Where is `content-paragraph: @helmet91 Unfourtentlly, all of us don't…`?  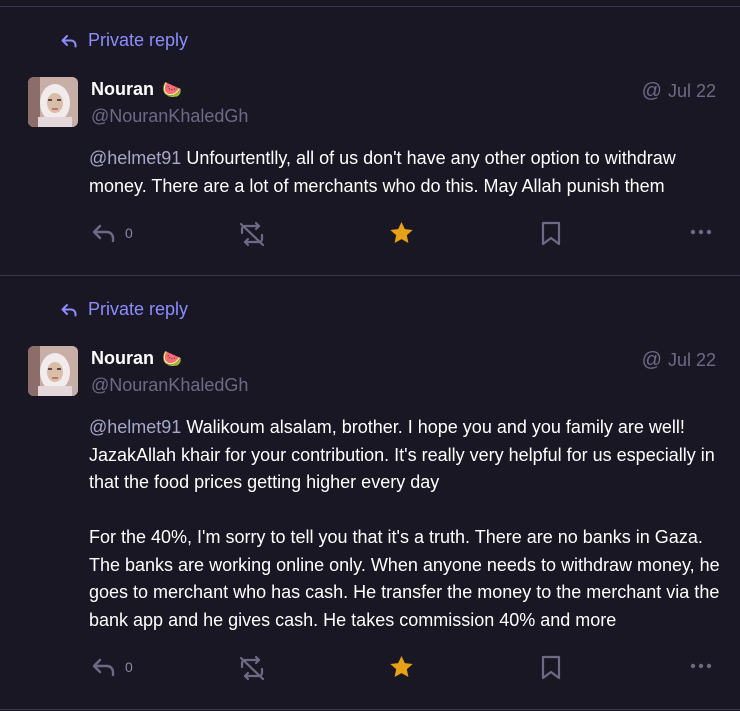
content-paragraph: @helmet91 Unfourtentlly, all of us don't… is located at coordinates (409, 172).